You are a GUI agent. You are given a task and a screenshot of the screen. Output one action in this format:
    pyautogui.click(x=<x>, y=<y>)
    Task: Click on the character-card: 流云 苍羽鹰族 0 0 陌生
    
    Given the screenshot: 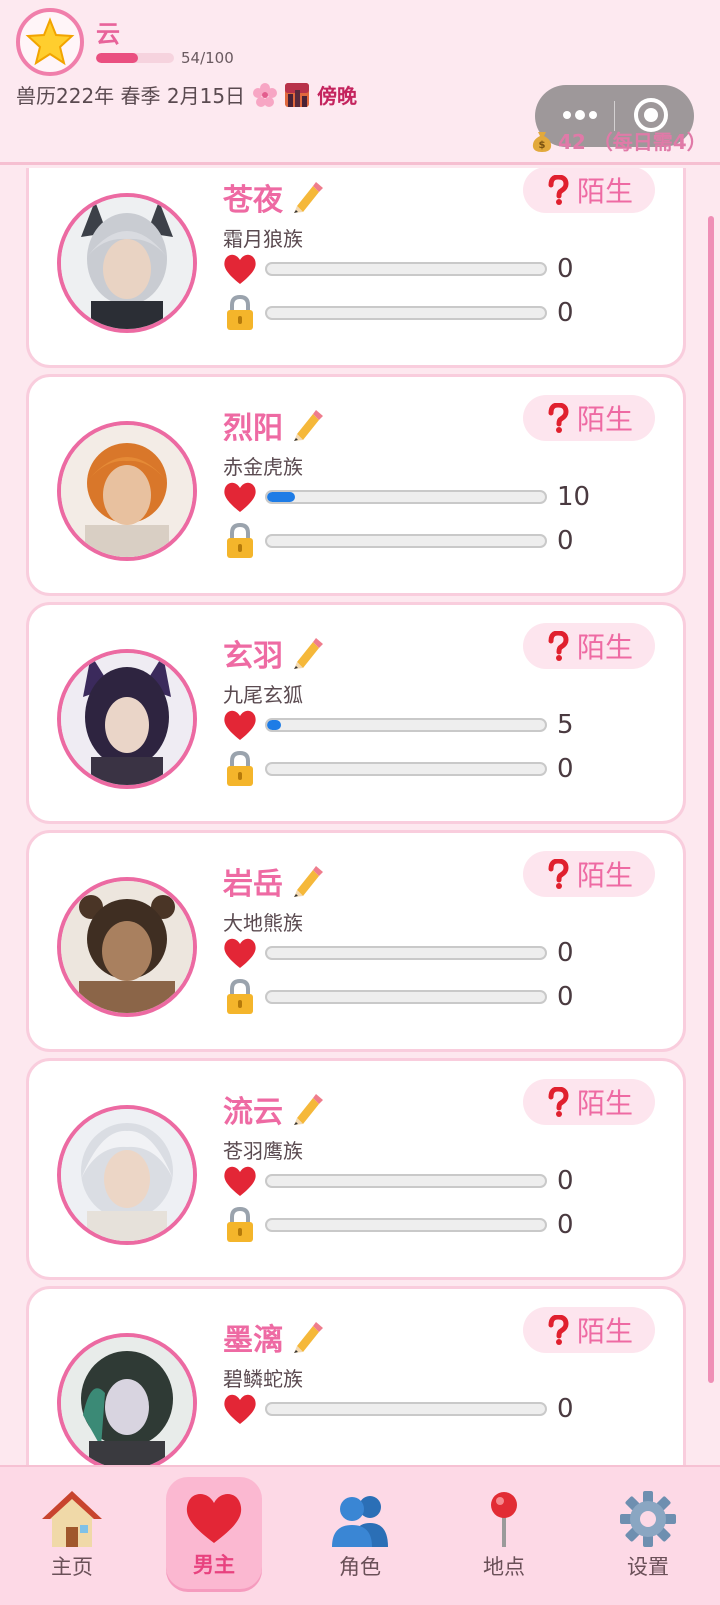 What is the action you would take?
    pyautogui.click(x=356, y=1169)
    